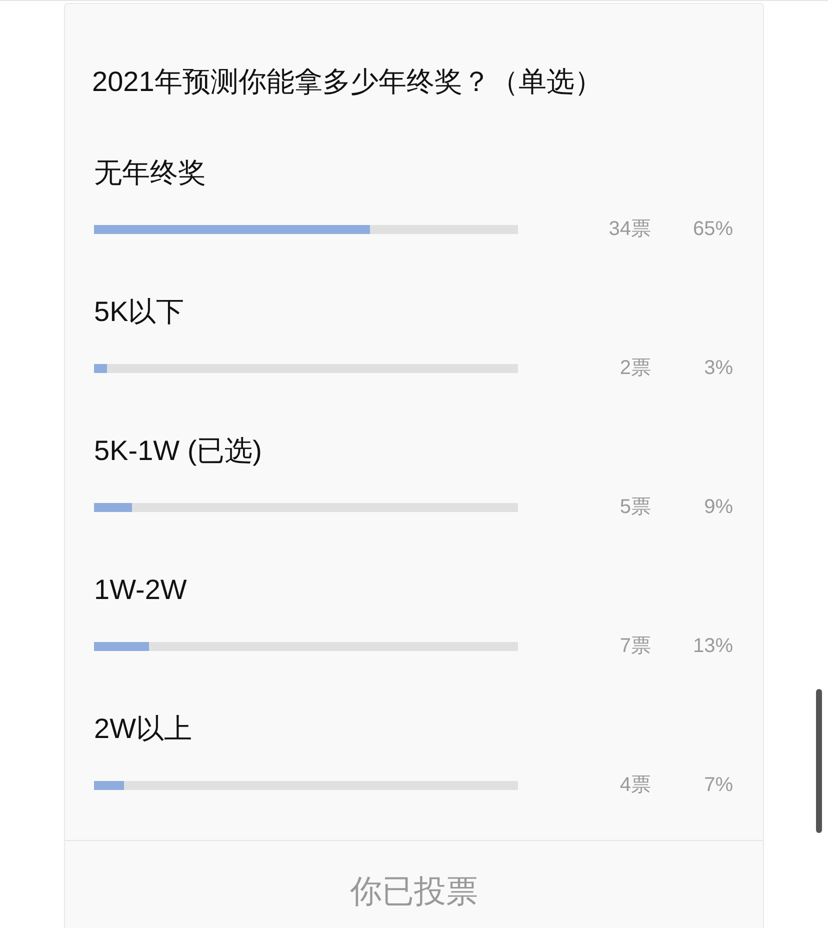  Describe the element at coordinates (712, 229) in the screenshot. I see `vote-percent: 65%` at that location.